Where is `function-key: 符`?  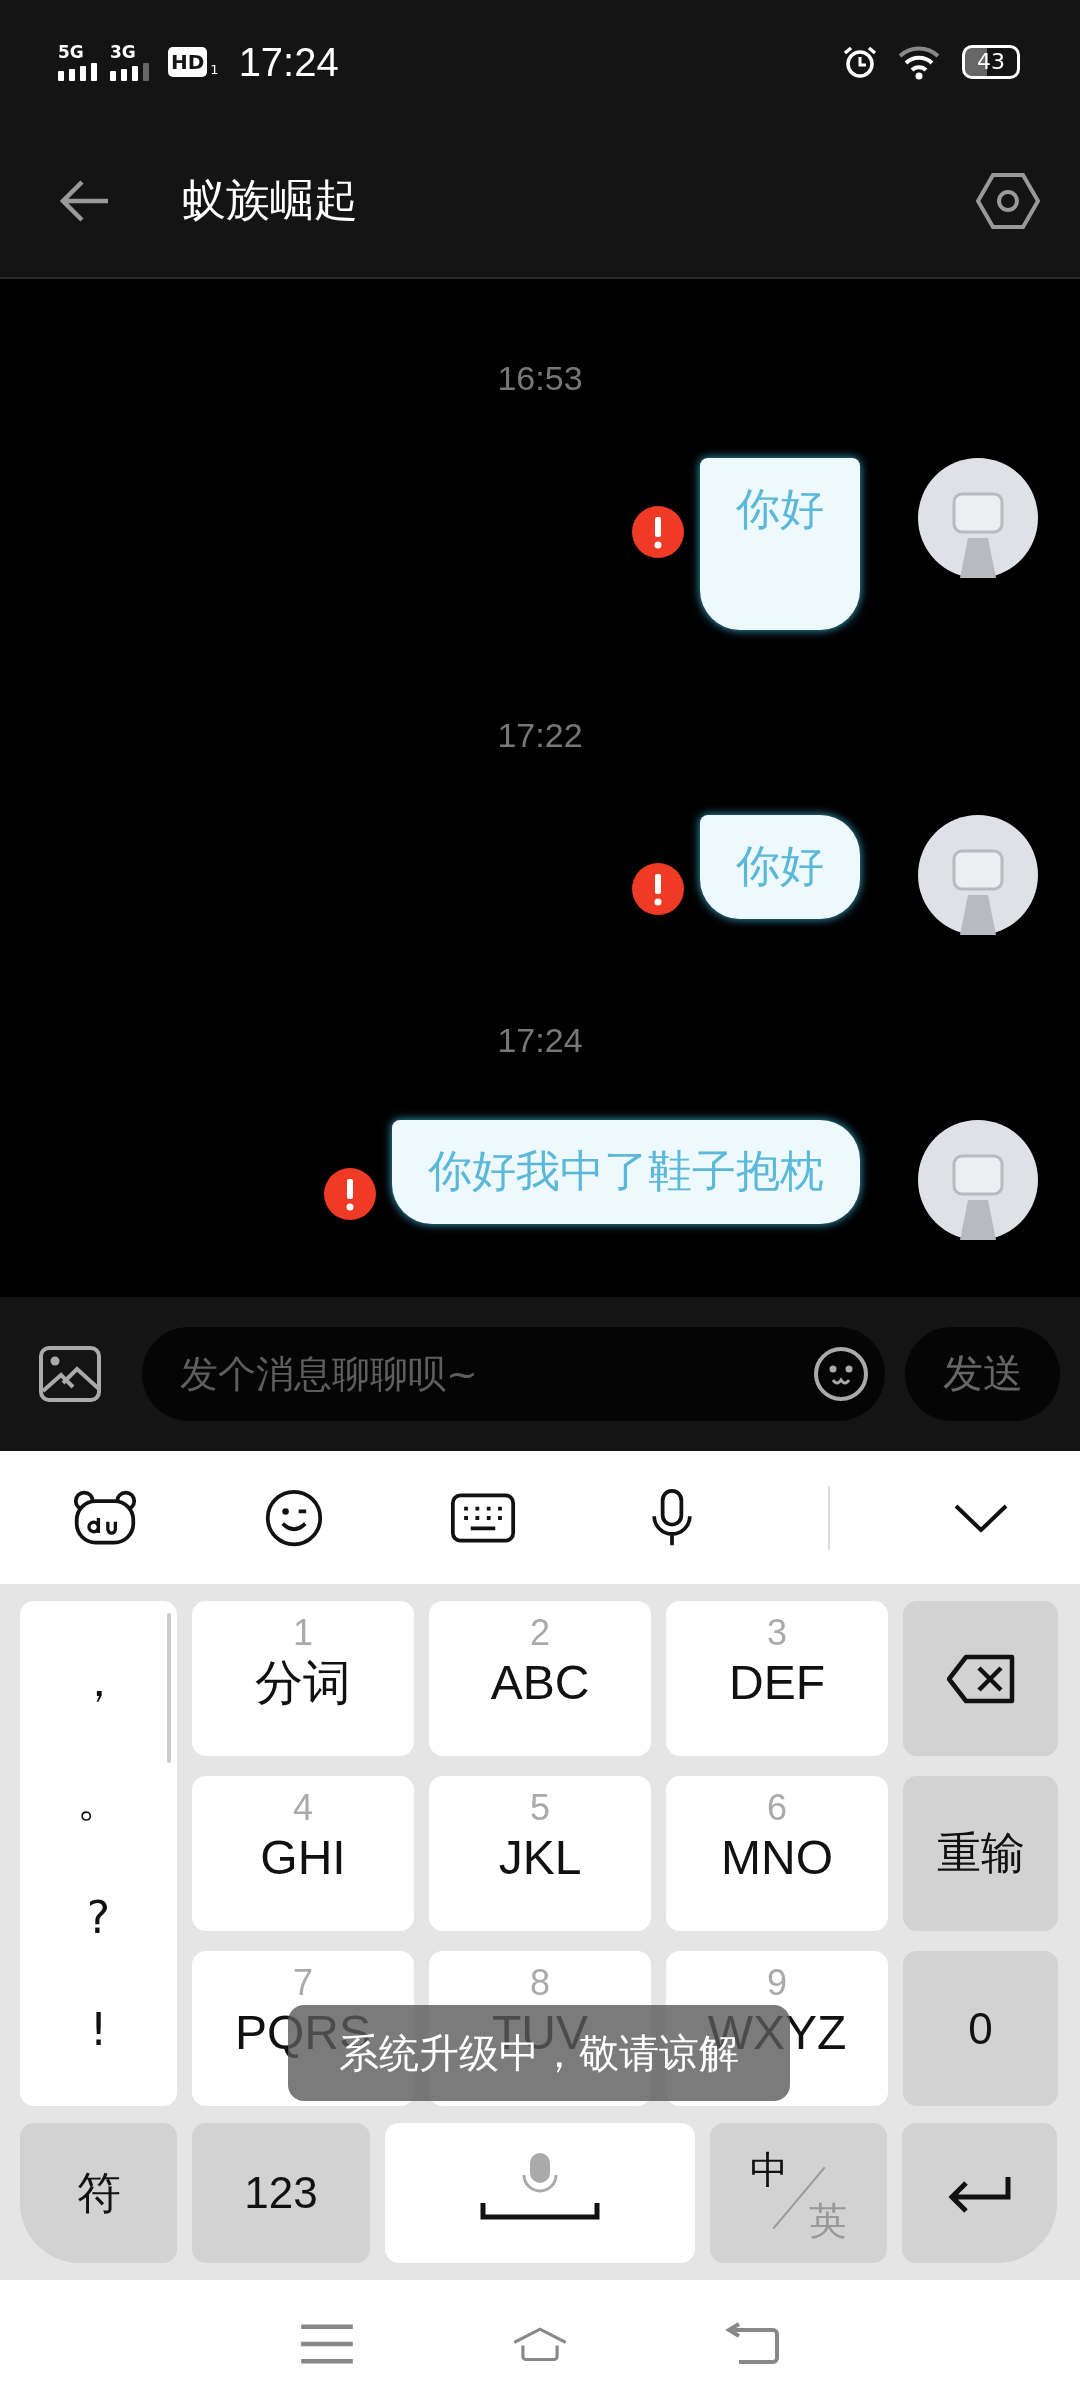
function-key: 符 is located at coordinates (98, 2193).